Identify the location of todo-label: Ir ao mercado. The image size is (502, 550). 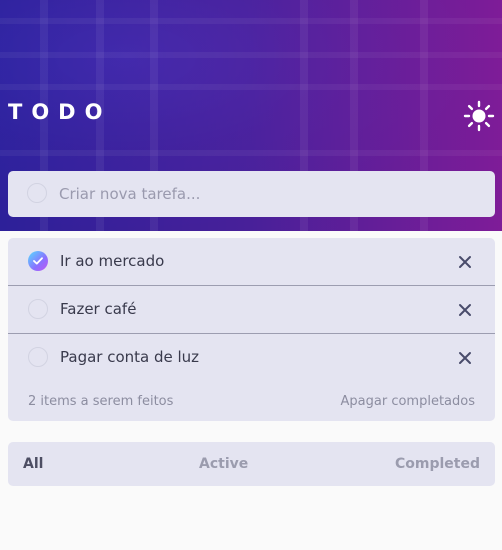
(112, 261).